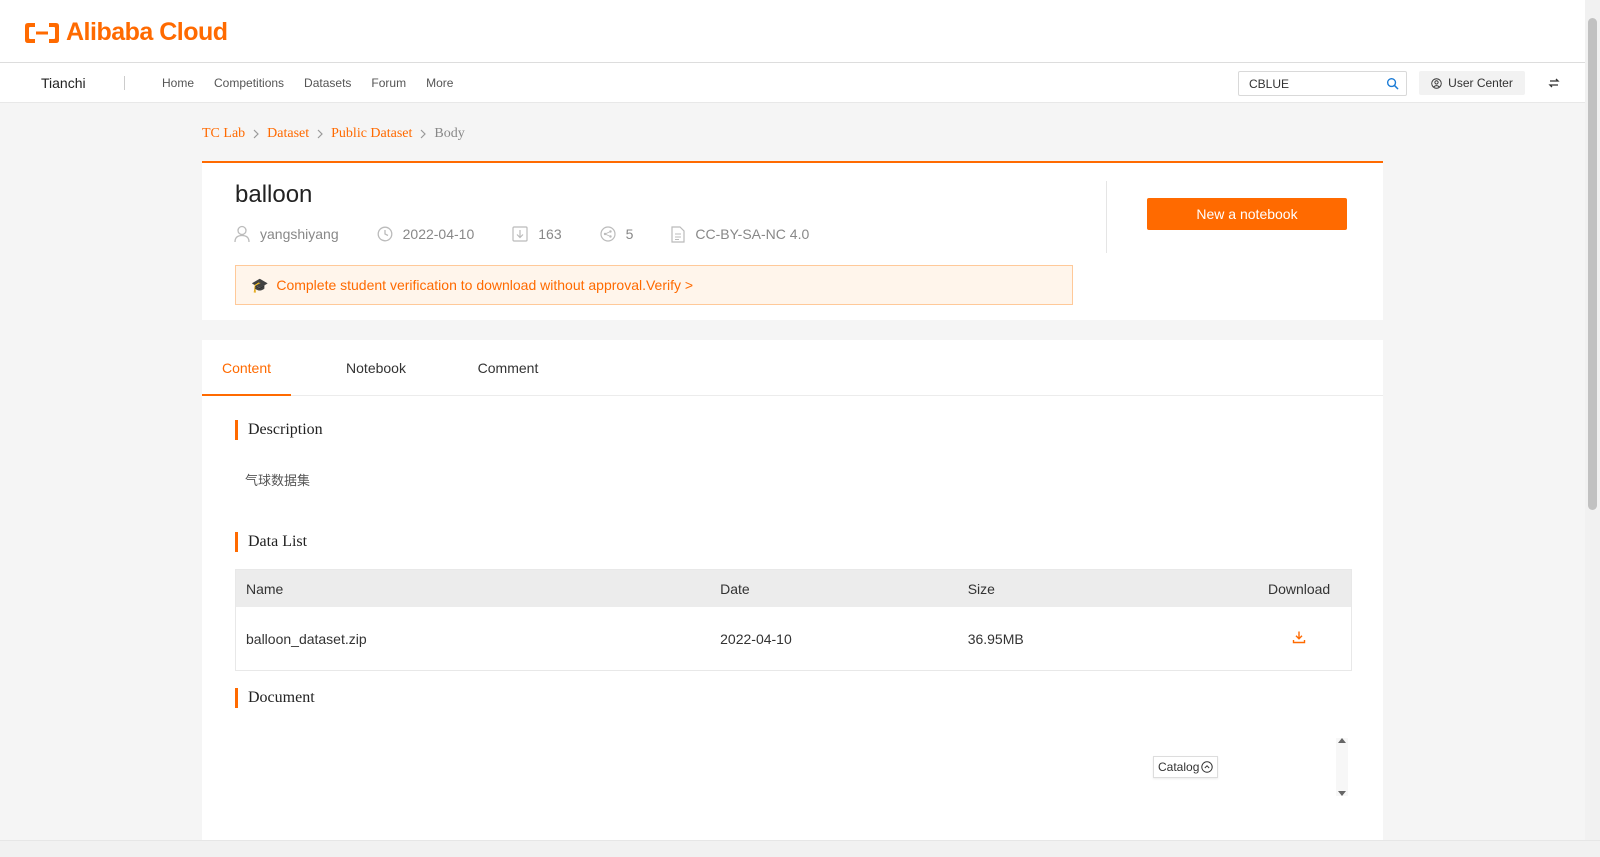 This screenshot has height=857, width=1600. What do you see at coordinates (63, 83) in the screenshot?
I see `nav-brand: Tianchi` at bounding box center [63, 83].